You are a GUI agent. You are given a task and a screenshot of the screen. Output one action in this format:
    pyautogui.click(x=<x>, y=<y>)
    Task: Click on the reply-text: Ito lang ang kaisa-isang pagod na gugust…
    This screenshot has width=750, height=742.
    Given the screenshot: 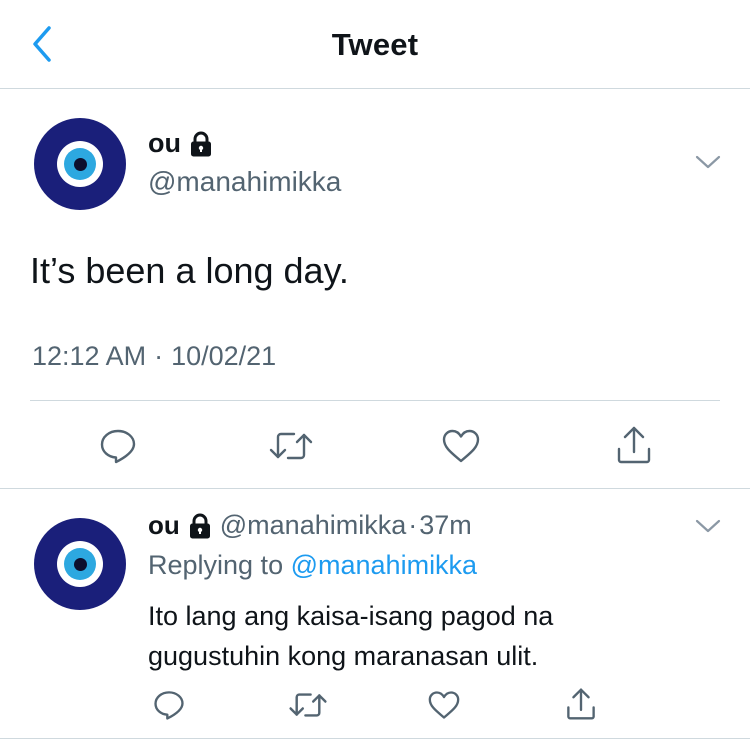 What is the action you would take?
    pyautogui.click(x=351, y=636)
    